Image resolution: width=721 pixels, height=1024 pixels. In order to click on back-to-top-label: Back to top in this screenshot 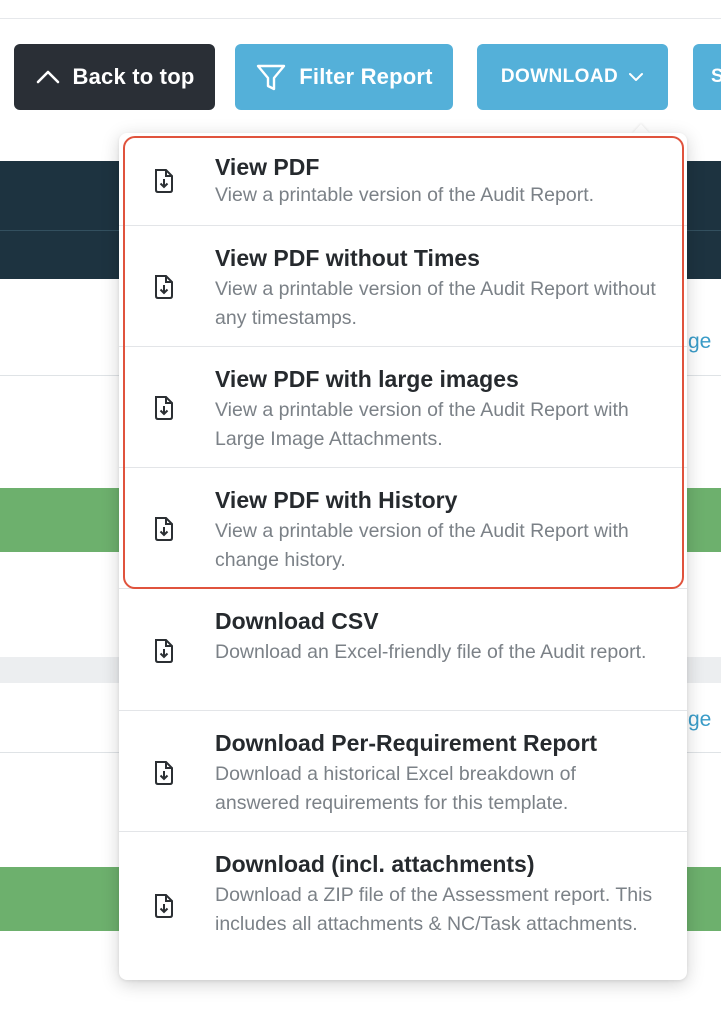, I will do `click(133, 76)`.